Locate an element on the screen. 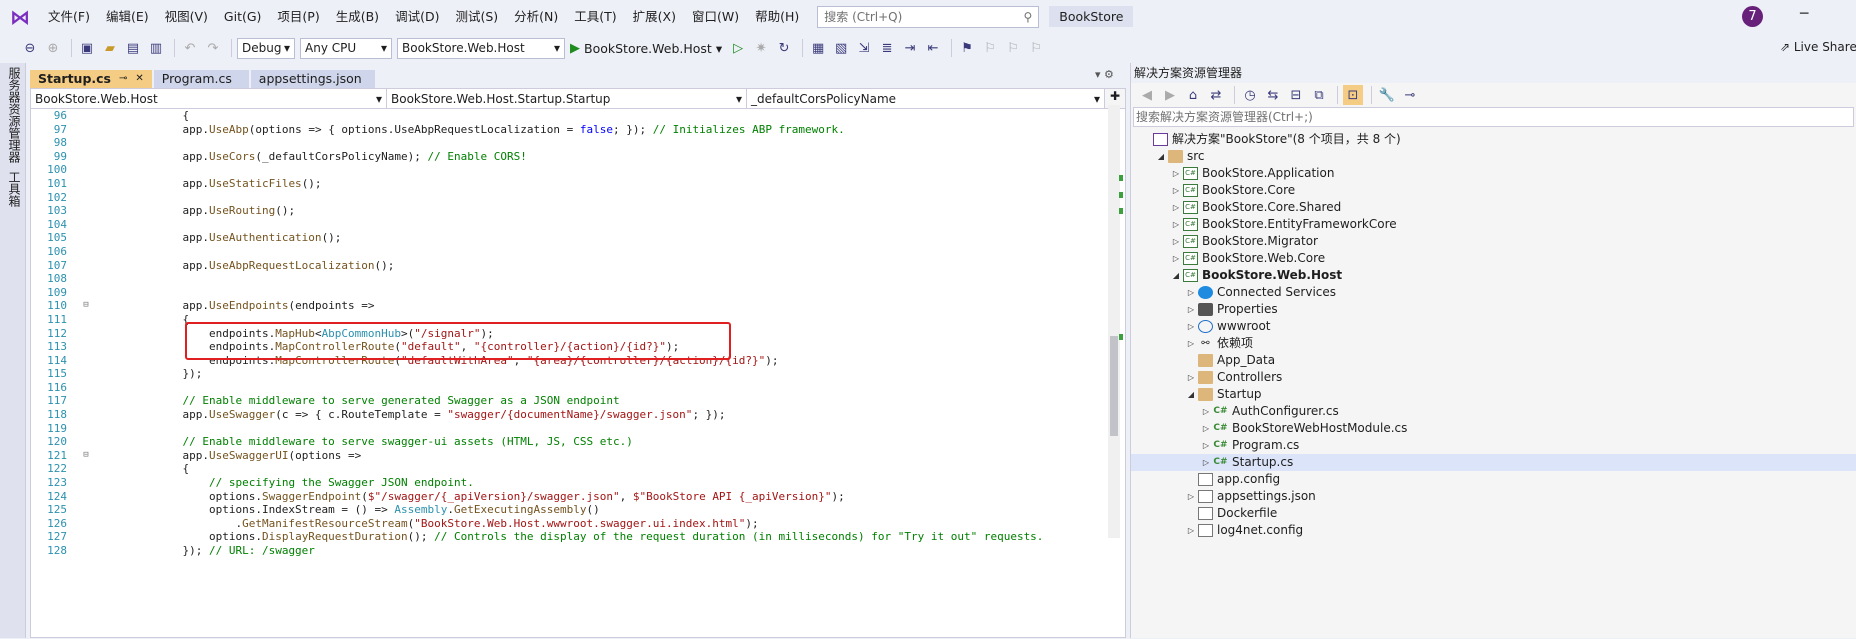  redo-icon: ↷ is located at coordinates (213, 48).